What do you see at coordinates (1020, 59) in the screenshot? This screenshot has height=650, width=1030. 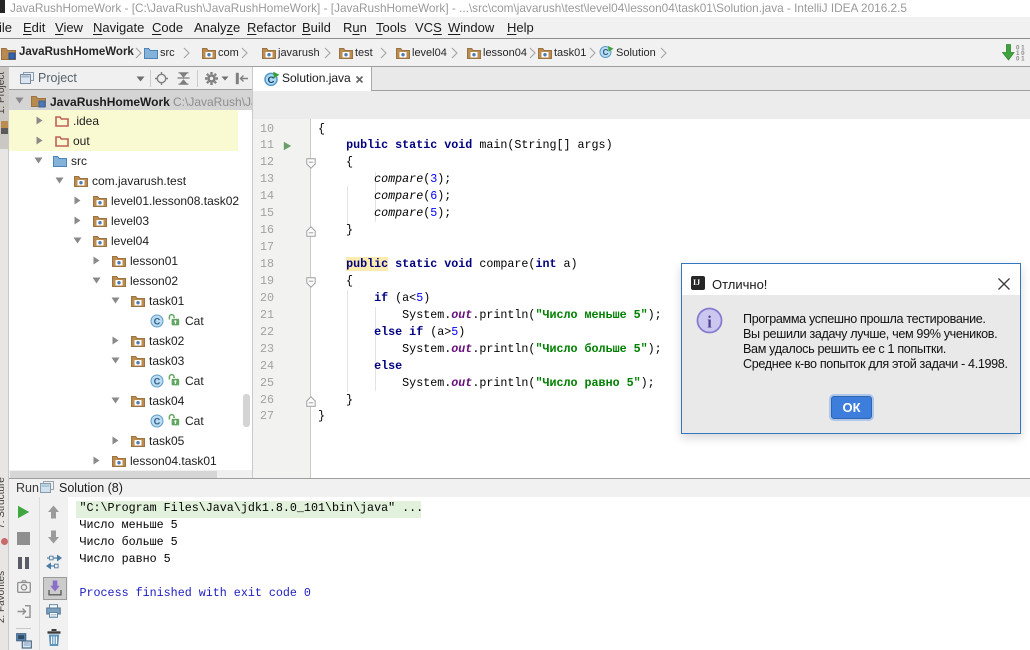 I see `svg-text: 0 1` at bounding box center [1020, 59].